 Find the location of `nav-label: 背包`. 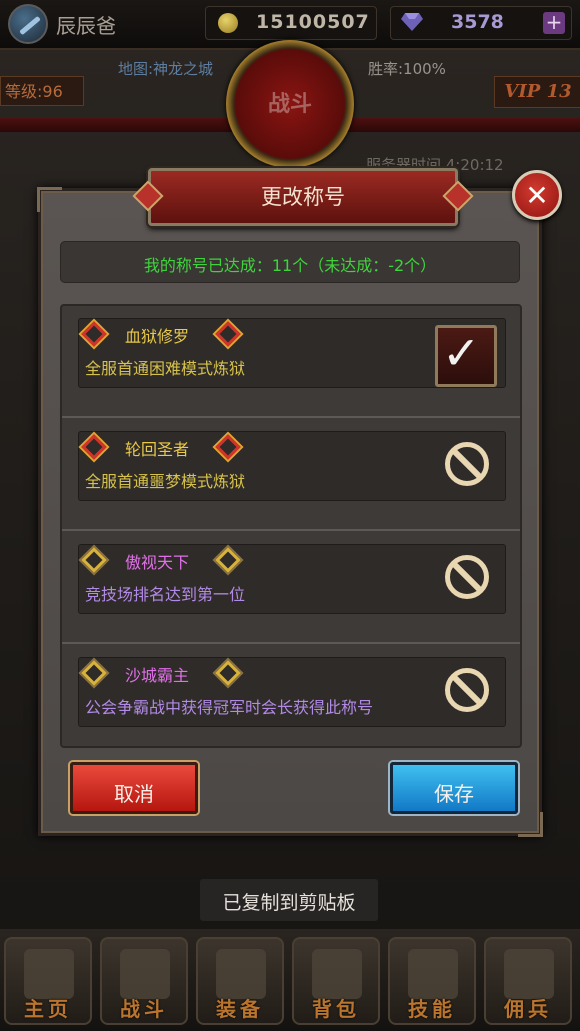

nav-label: 背包 is located at coordinates (336, 1009).